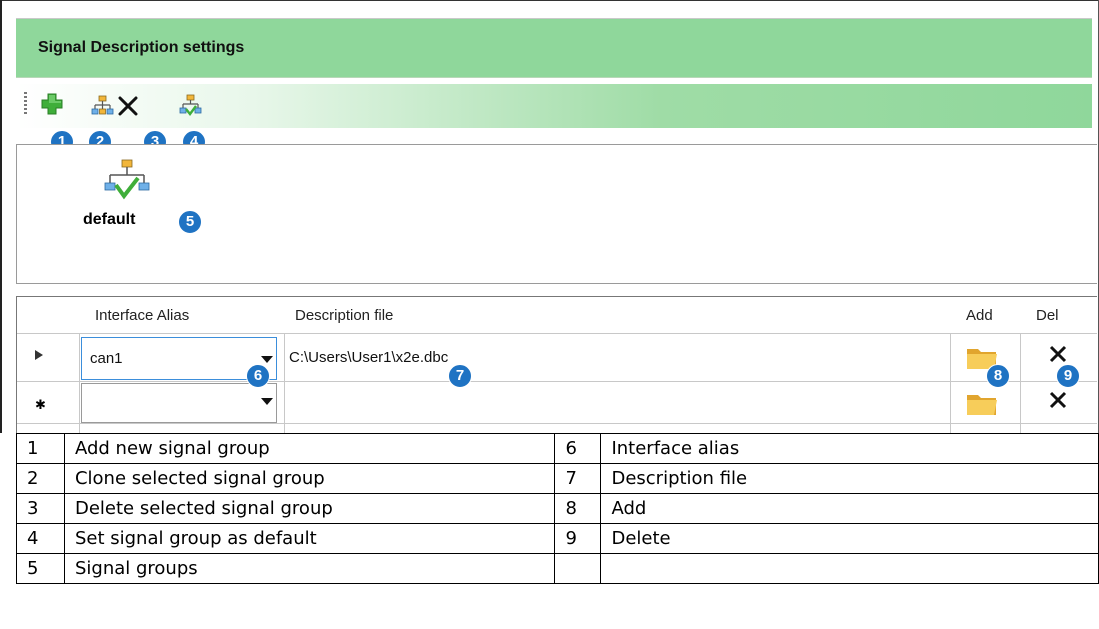 The width and height of the screenshot is (1099, 629). I want to click on legend-number: 2, so click(40, 478).